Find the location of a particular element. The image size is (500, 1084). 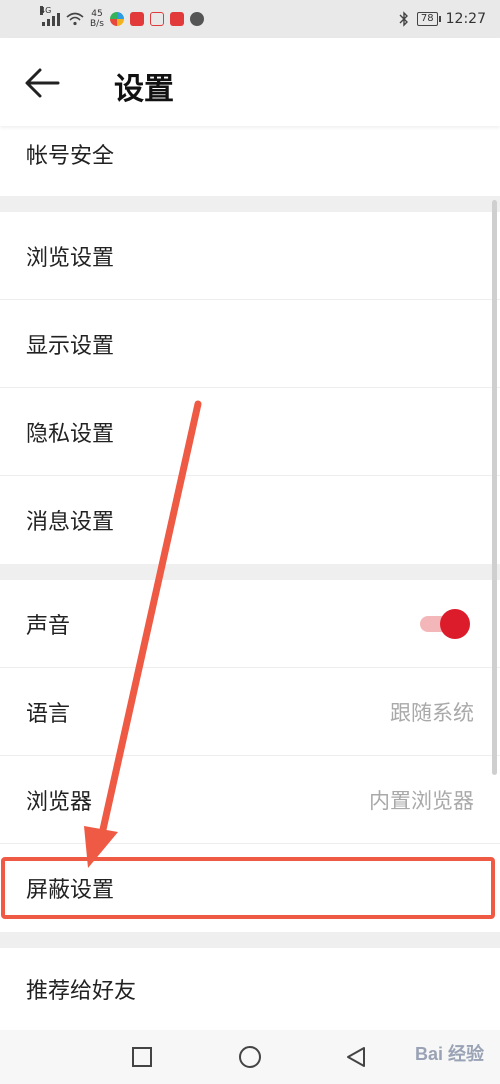

status-right: 78 12:27 is located at coordinates (442, 19).